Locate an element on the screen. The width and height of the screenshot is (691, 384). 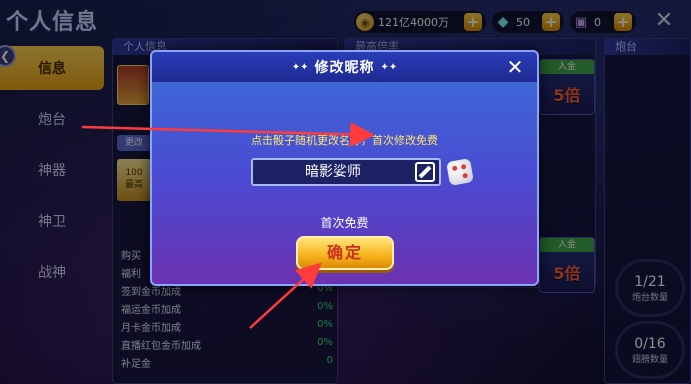
edit-icon is located at coordinates (425, 172).